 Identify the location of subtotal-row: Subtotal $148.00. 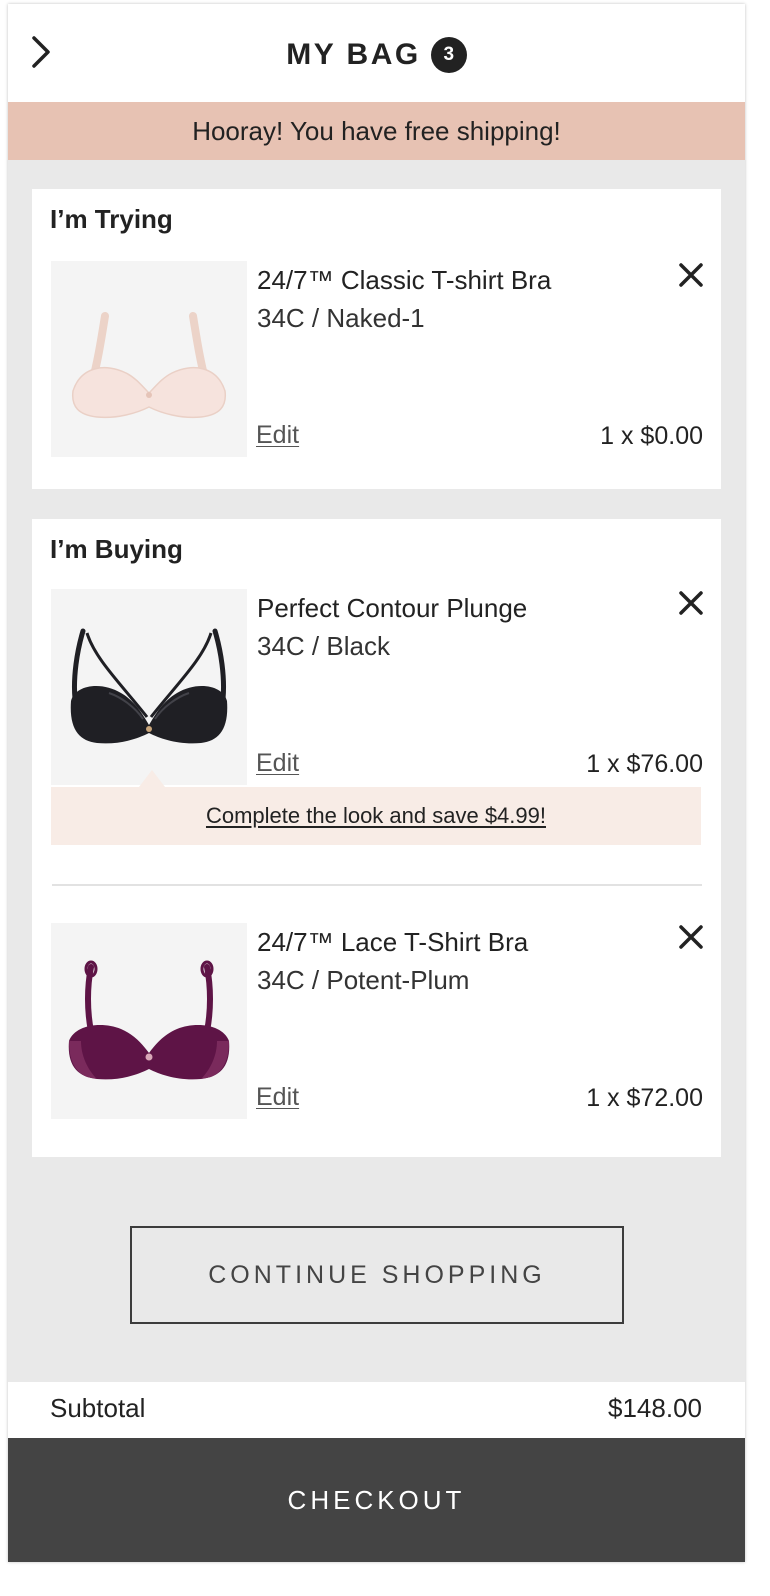
(376, 1410).